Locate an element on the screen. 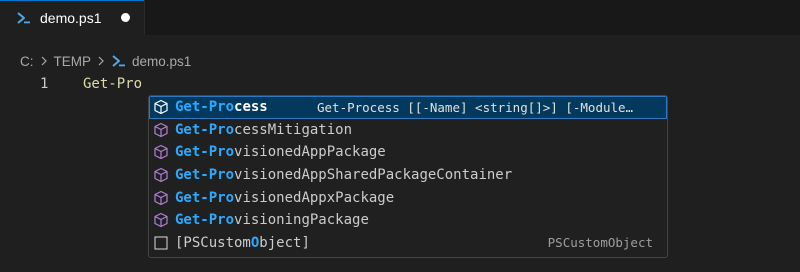 Image resolution: width=800 pixels, height=272 pixels. tab-demo-ps1: demo.ps1 is located at coordinates (72, 17).